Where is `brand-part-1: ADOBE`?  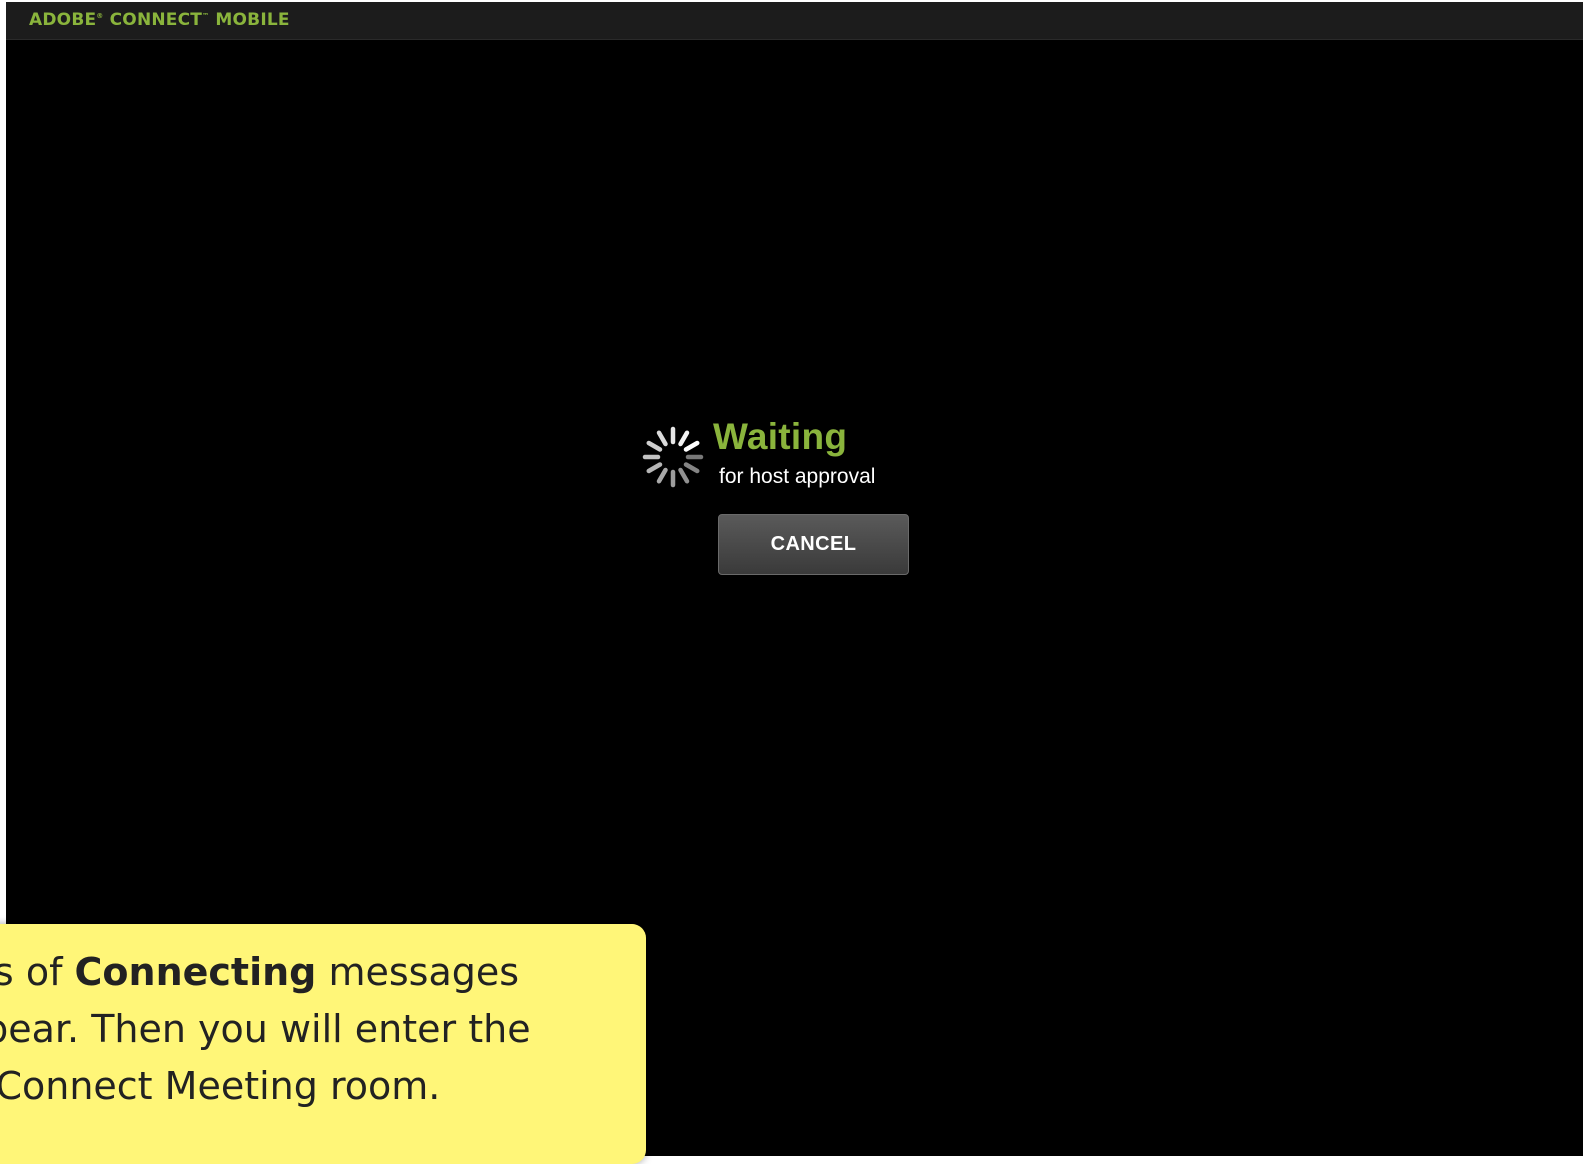
brand-part-1: ADOBE is located at coordinates (63, 20).